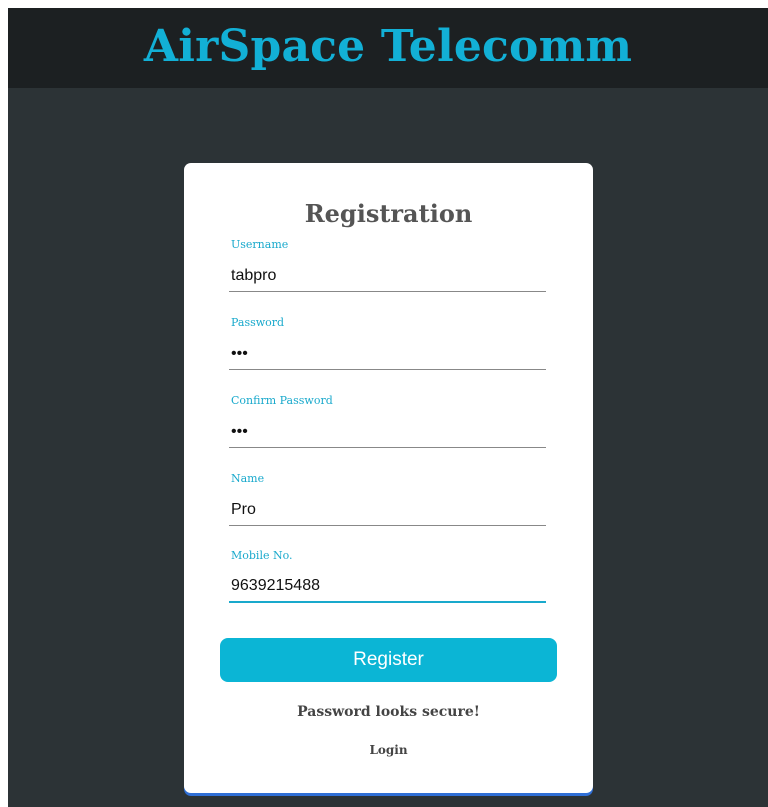  I want to click on password-field-group: Password, so click(387, 346).